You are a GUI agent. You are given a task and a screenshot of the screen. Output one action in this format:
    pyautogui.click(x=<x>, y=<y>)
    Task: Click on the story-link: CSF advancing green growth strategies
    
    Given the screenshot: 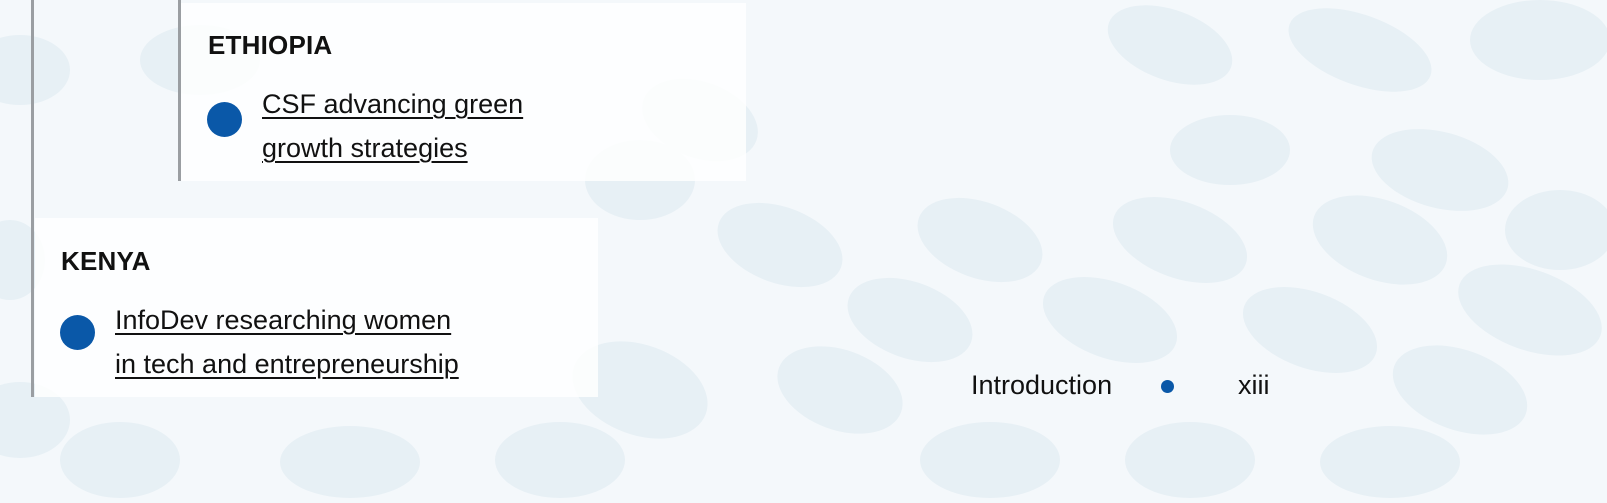 What is the action you would take?
    pyautogui.click(x=392, y=126)
    